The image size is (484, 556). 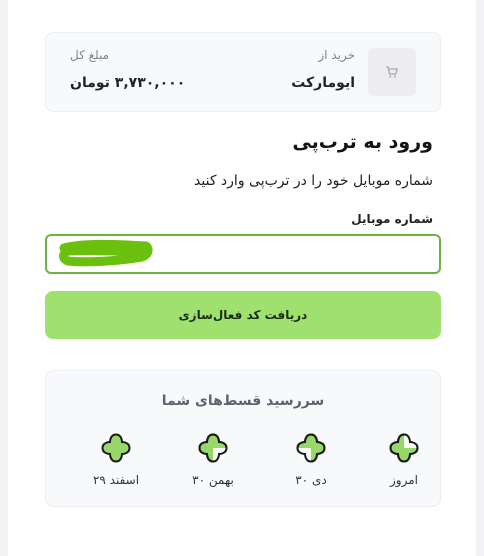 I want to click on page-title: ورود به ترب‌پی, so click(x=362, y=142).